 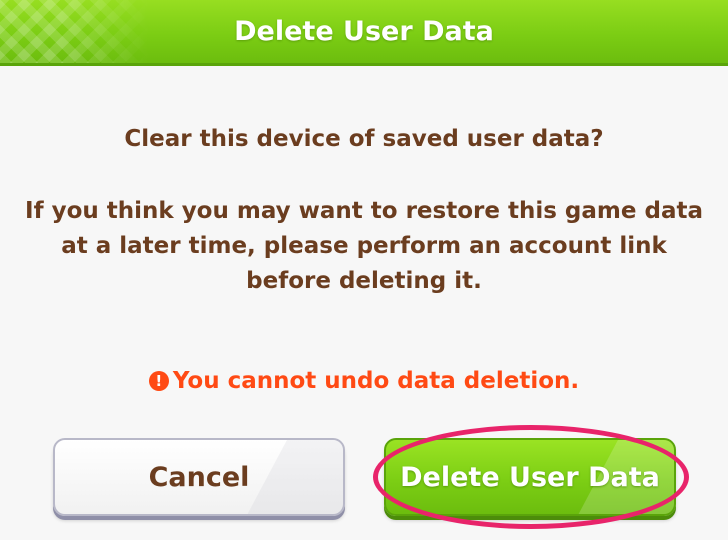 What do you see at coordinates (376, 381) in the screenshot?
I see `warning-text: You cannot undo data deletion.` at bounding box center [376, 381].